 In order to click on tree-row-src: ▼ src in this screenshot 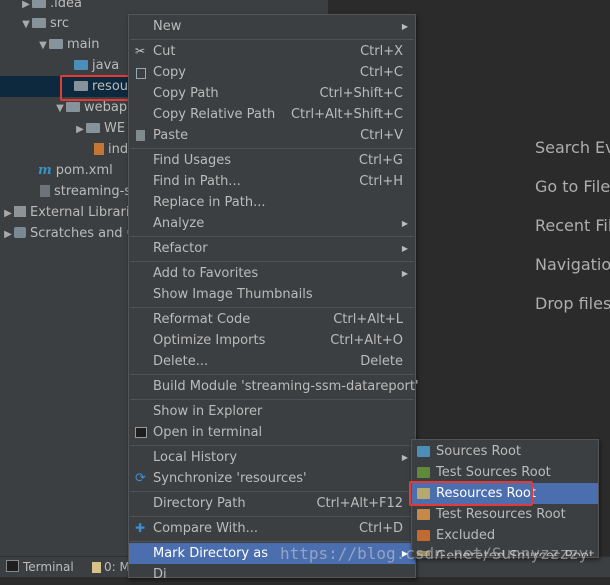, I will do `click(44, 23)`.